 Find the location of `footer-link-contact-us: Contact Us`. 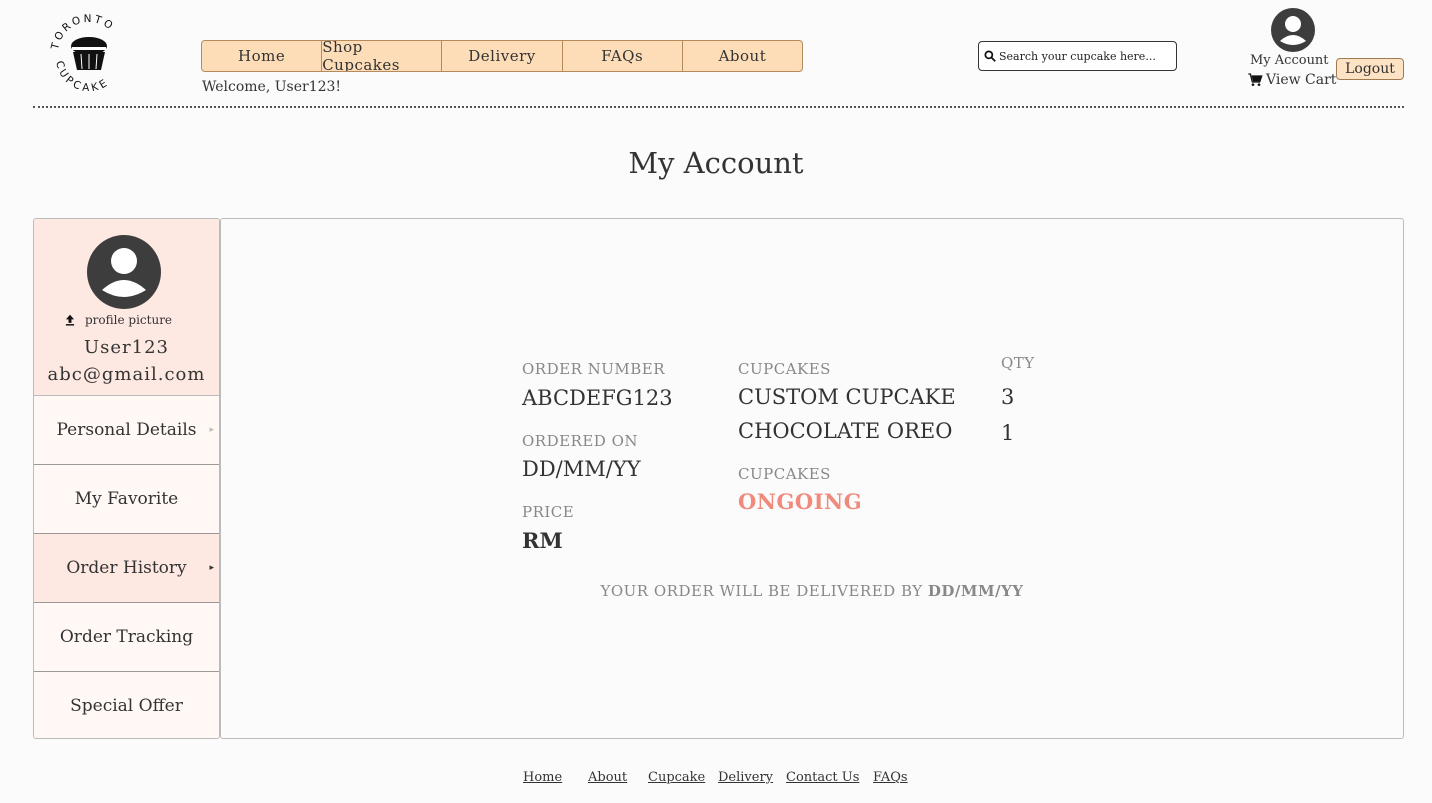

footer-link-contact-us: Contact Us is located at coordinates (822, 777).